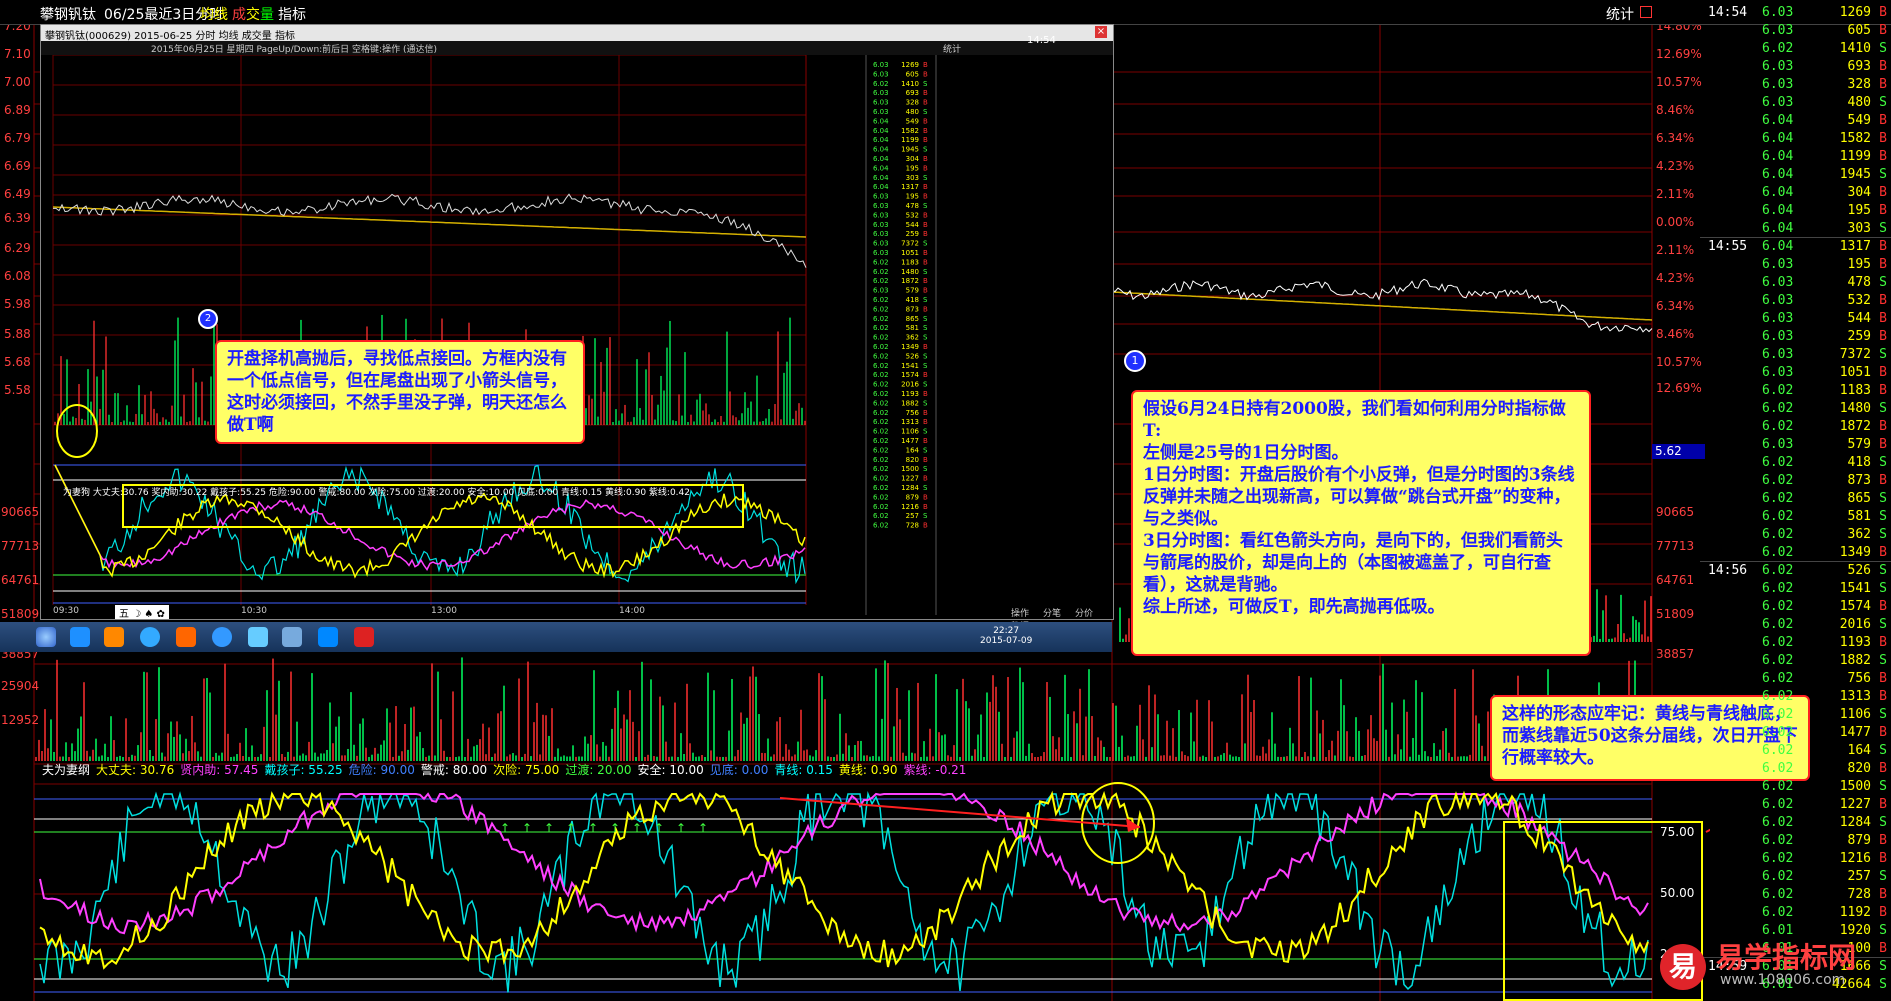 The image size is (1891, 1001). What do you see at coordinates (1859, 300) in the screenshot?
I see `tick-volume: 532` at bounding box center [1859, 300].